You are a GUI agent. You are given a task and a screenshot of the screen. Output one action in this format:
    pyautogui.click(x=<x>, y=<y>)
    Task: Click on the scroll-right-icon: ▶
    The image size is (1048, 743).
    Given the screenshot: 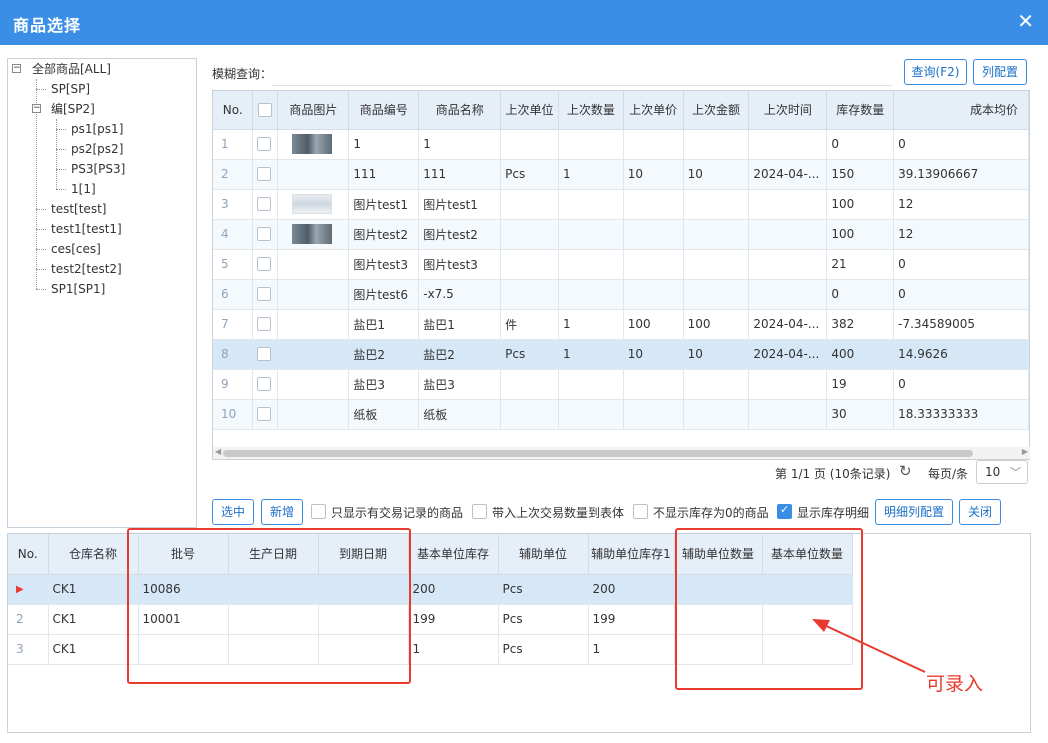 What is the action you would take?
    pyautogui.click(x=1025, y=451)
    